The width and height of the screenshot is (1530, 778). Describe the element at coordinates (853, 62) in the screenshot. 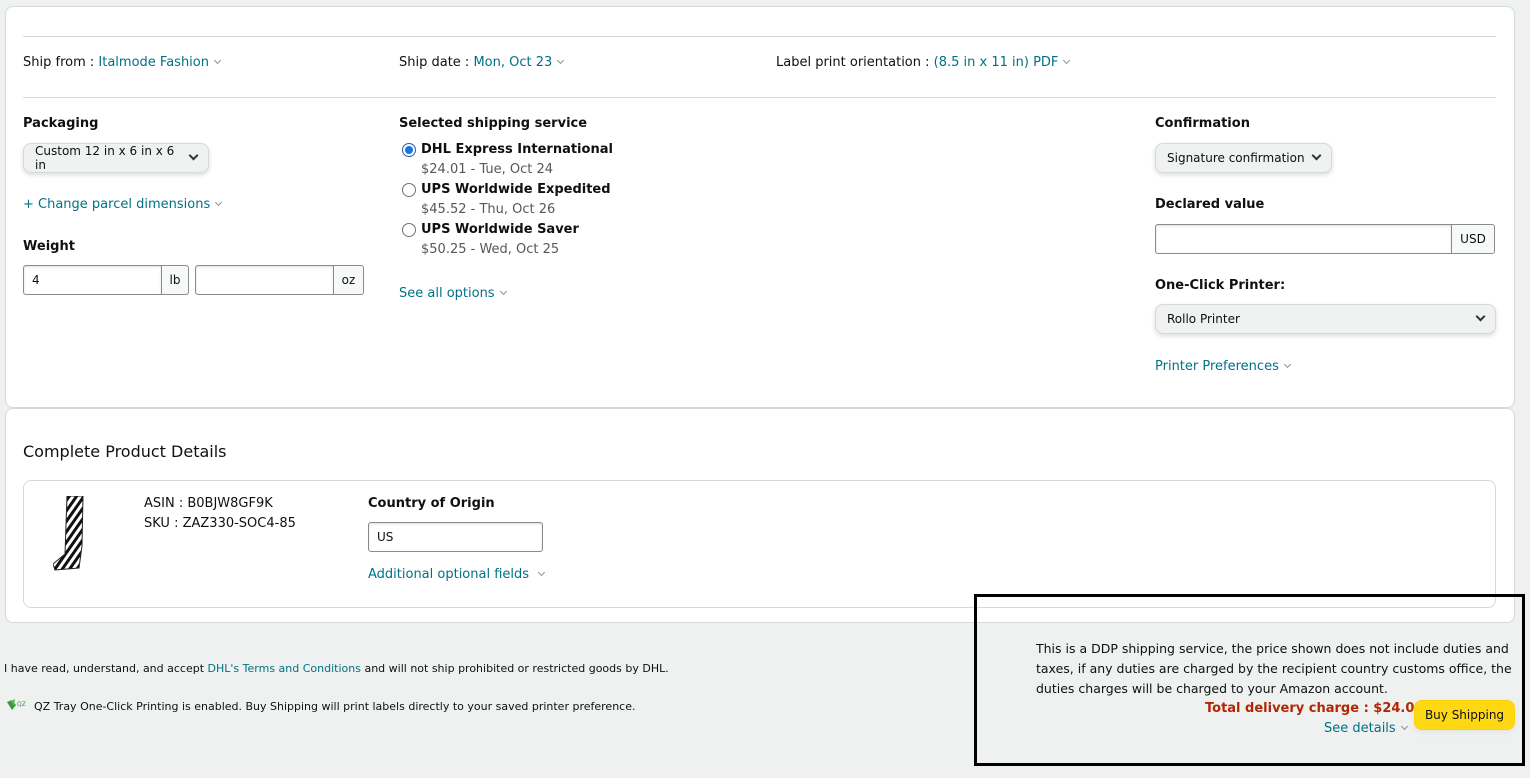

I see `label-orientation-label: Label print orientation :` at that location.